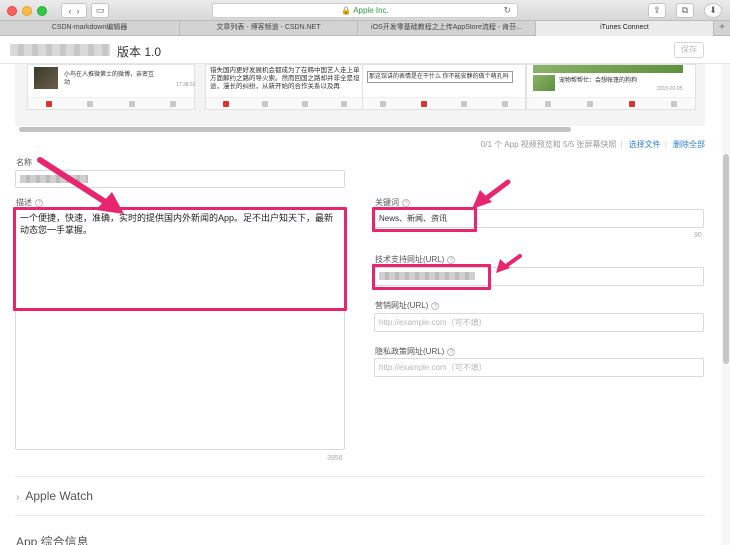 The width and height of the screenshot is (730, 545). Describe the element at coordinates (726, 259) in the screenshot. I see `page-scrollbar-thumb` at that location.